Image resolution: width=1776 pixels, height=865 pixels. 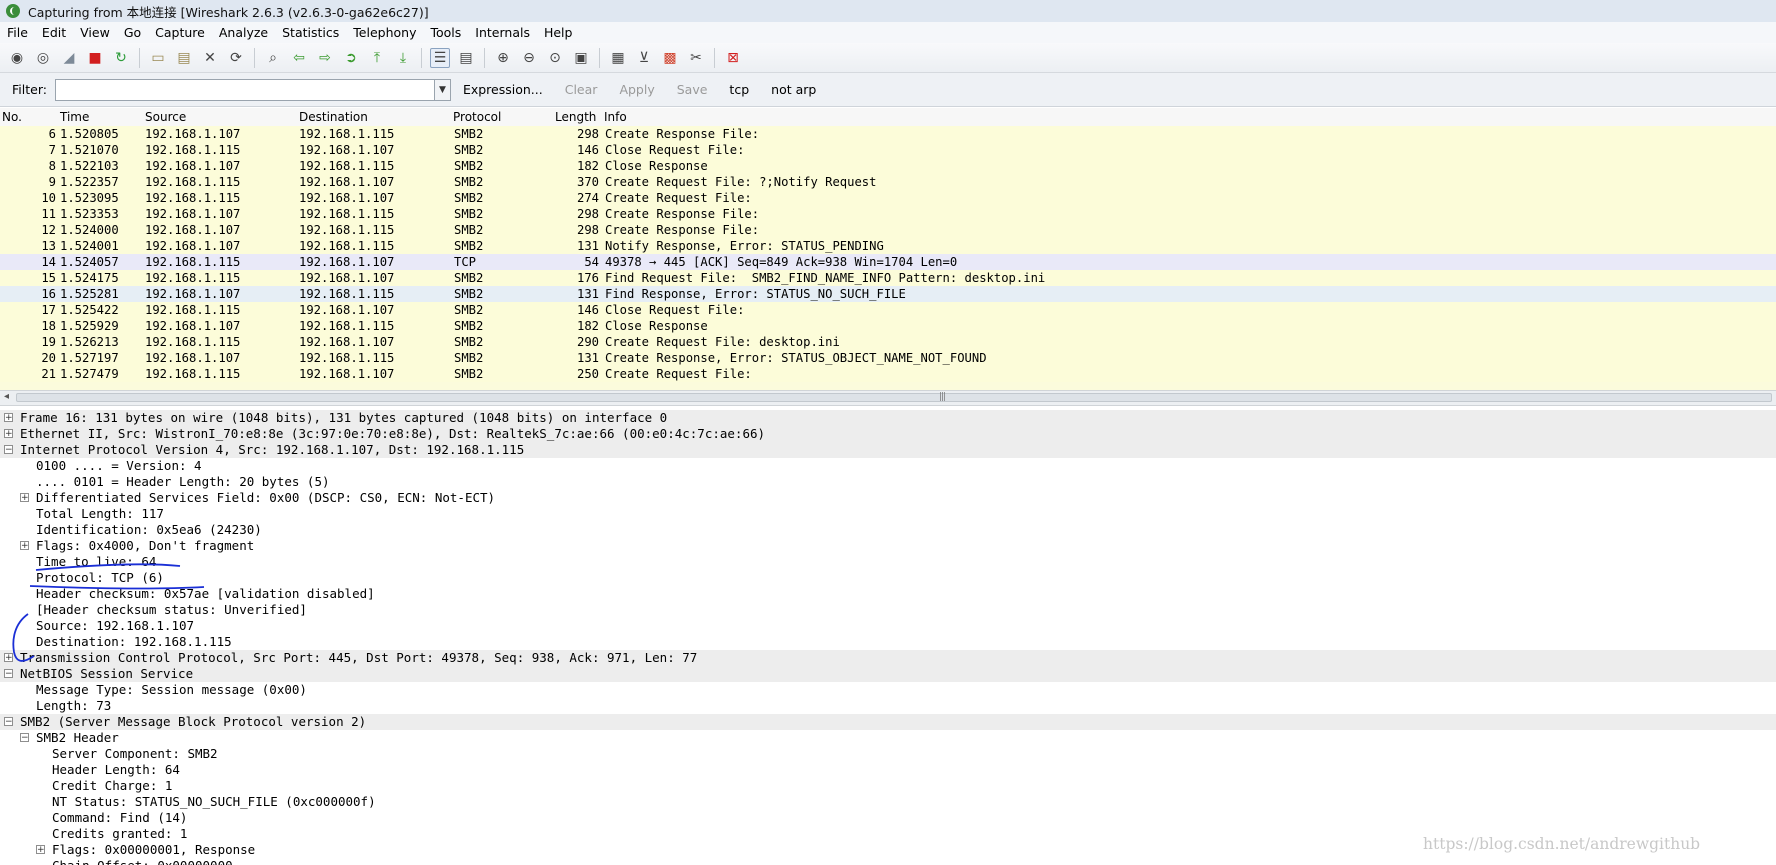 I want to click on detail-row: Time to live: 64, so click(x=888, y=562).